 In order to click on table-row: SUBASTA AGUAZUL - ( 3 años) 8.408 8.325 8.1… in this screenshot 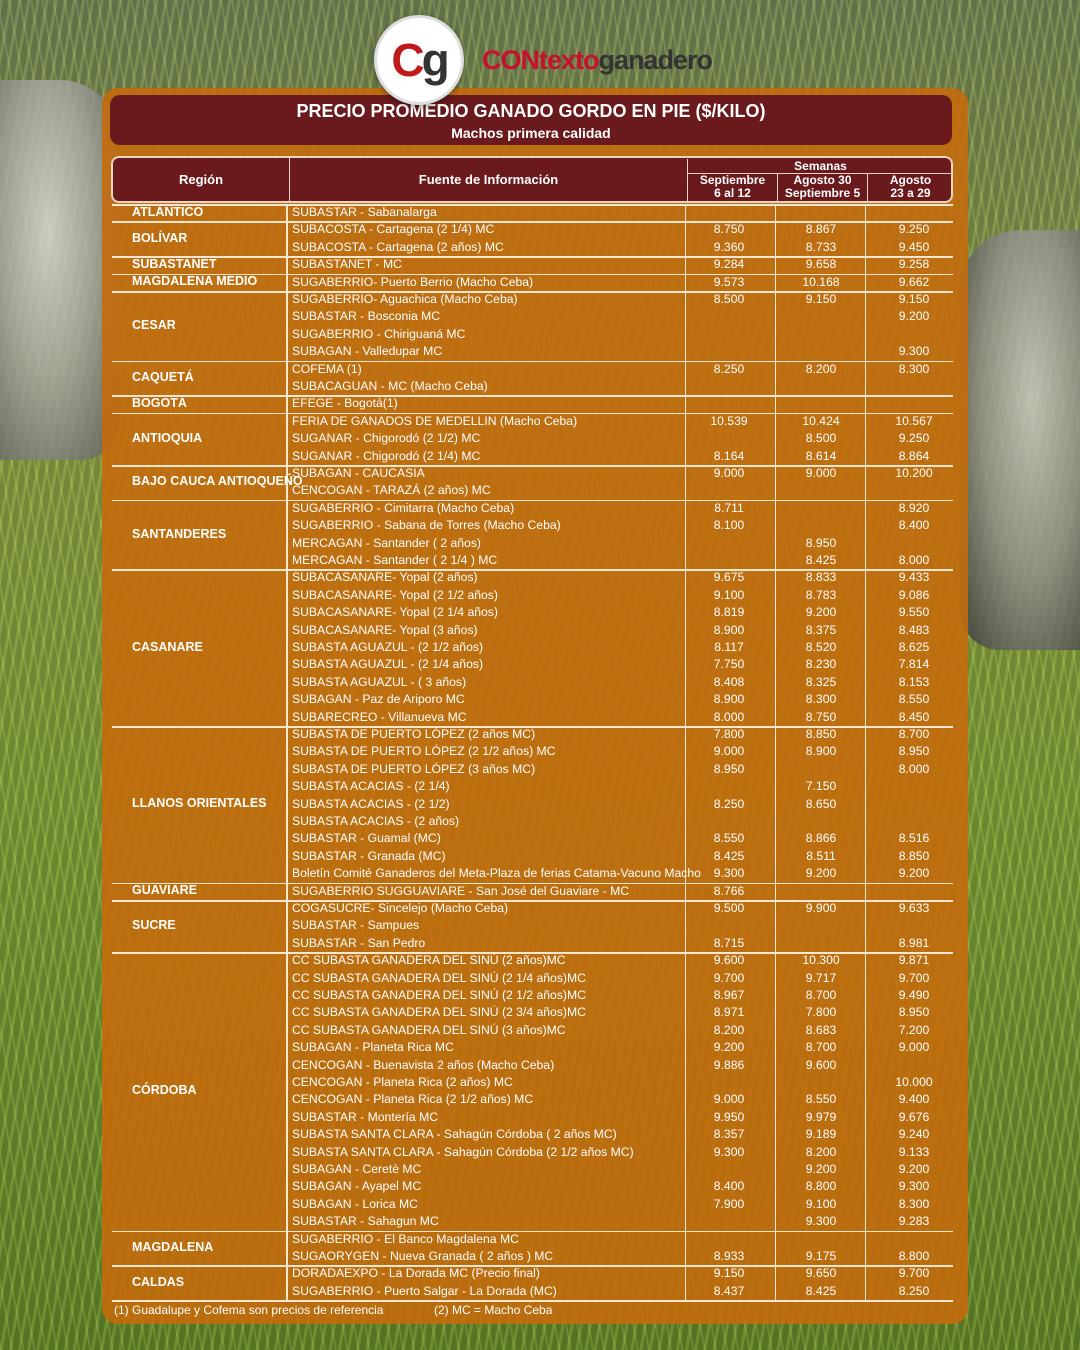, I will do `click(532, 682)`.